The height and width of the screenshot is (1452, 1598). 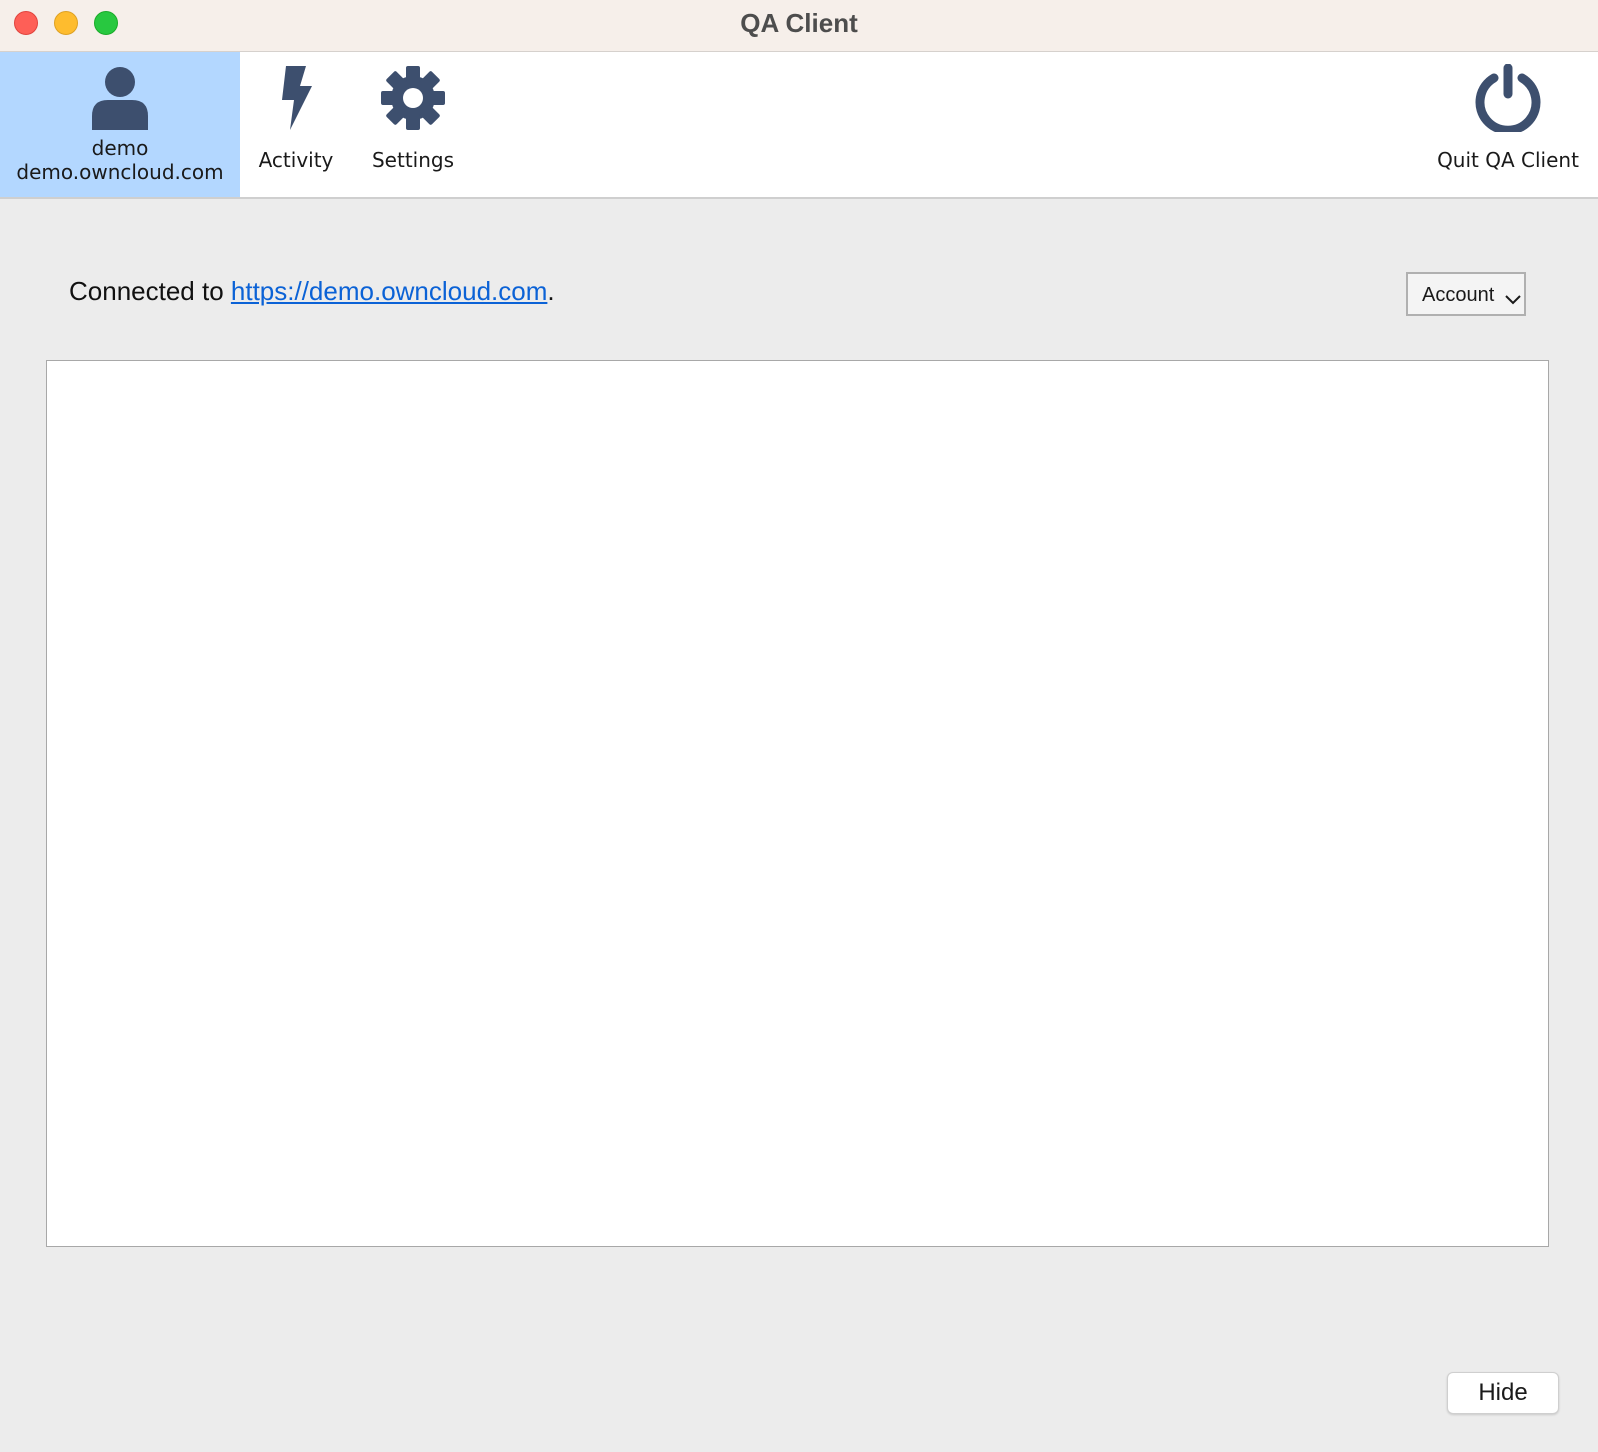 I want to click on user-icon, so click(x=120, y=98).